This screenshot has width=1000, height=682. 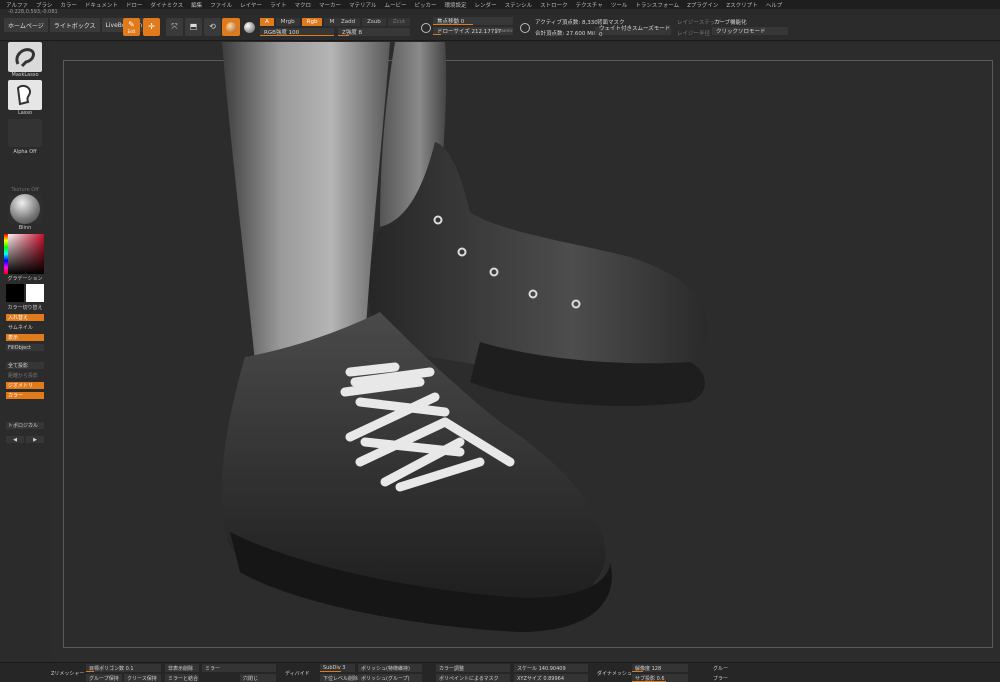 I want to click on material-sphere-icon, so click(x=25, y=209).